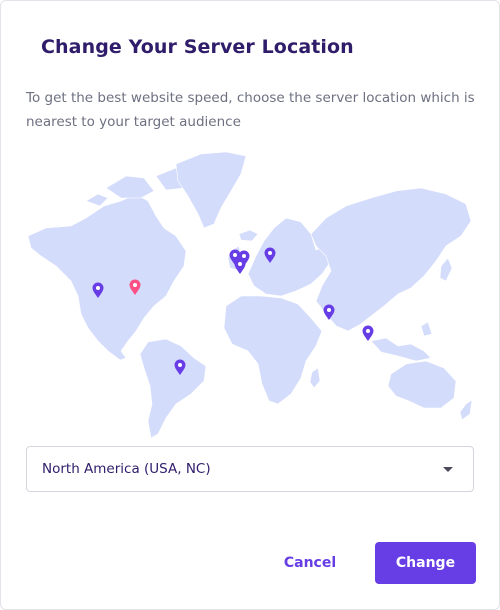  What do you see at coordinates (250, 469) in the screenshot?
I see `location-select: North America (USA, NC)` at bounding box center [250, 469].